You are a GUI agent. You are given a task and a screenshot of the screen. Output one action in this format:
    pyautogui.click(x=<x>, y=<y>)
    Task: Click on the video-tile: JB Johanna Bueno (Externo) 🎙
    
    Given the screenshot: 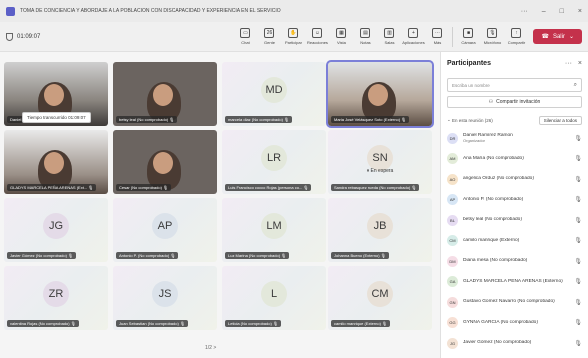 What is the action you would take?
    pyautogui.click(x=380, y=230)
    